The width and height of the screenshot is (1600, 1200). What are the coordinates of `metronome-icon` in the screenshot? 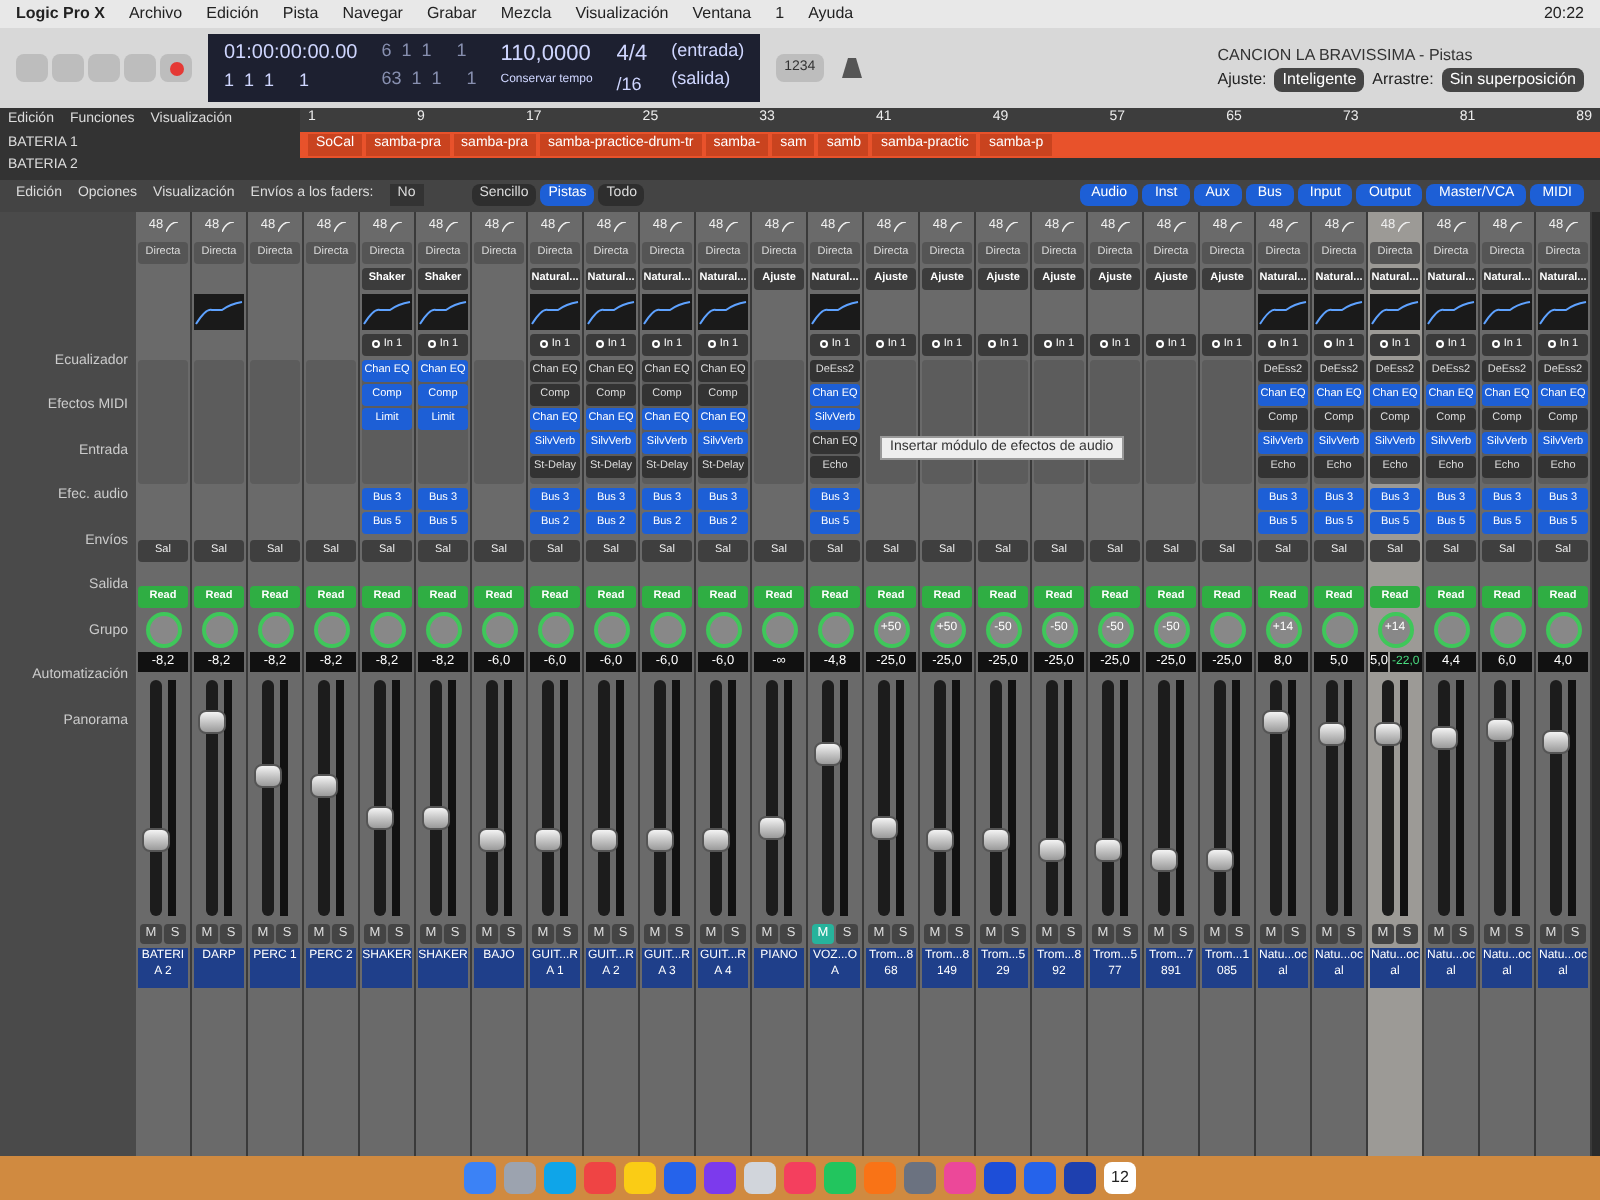 It's located at (851, 68).